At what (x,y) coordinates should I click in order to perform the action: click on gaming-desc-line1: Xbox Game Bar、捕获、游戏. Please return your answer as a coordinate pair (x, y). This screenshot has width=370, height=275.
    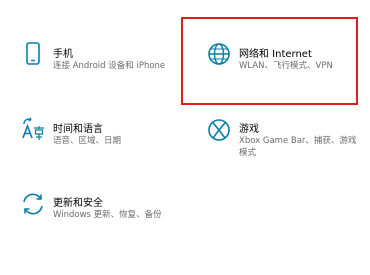
    Looking at the image, I should click on (298, 141).